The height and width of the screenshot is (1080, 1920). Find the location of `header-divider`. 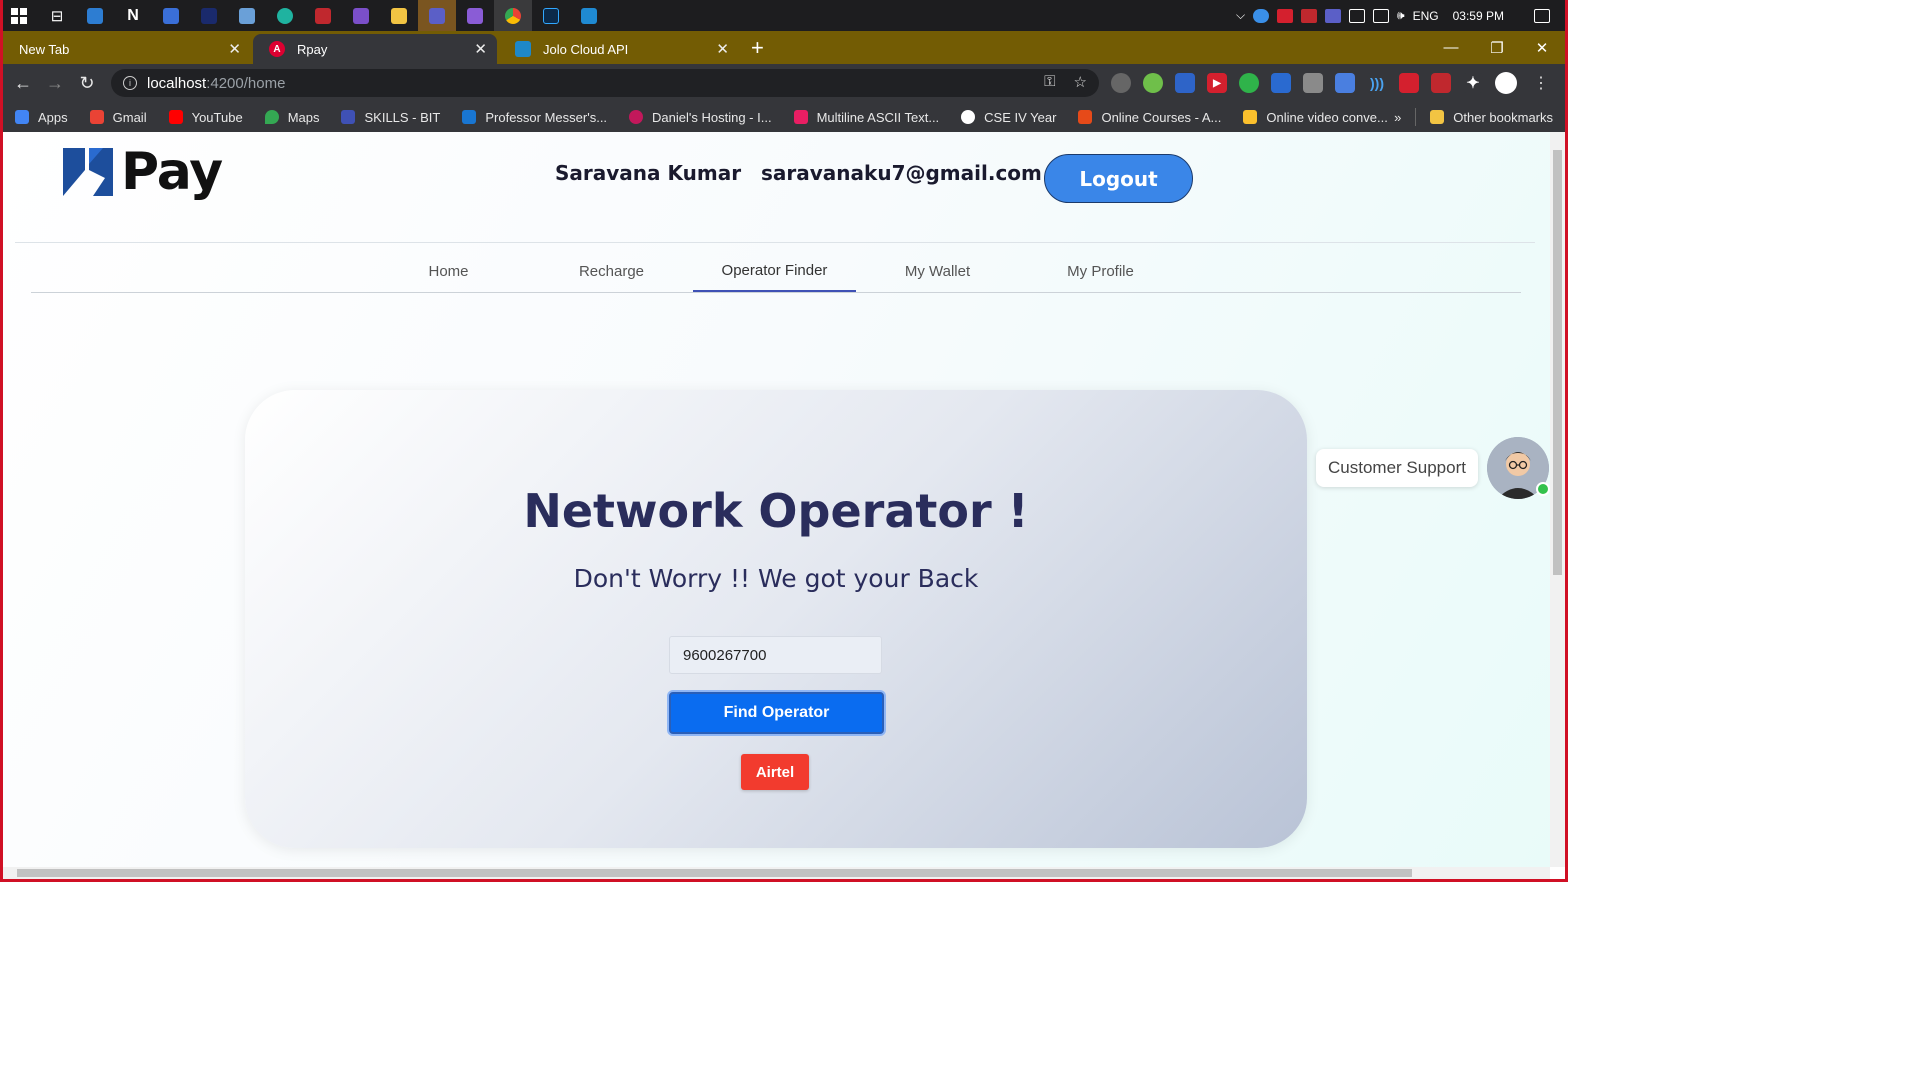

header-divider is located at coordinates (775, 242).